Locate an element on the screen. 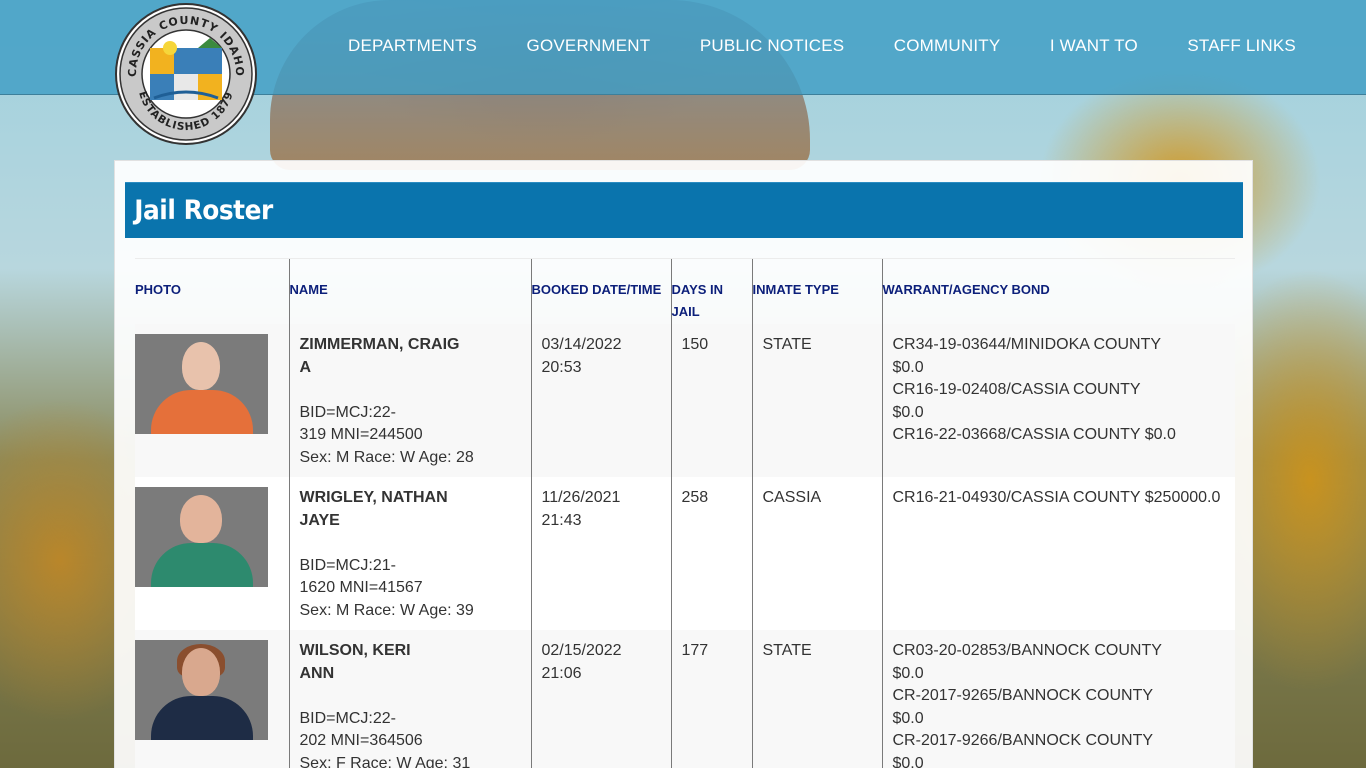 The height and width of the screenshot is (768, 1366). page-title-bar: Jail Roster is located at coordinates (684, 210).